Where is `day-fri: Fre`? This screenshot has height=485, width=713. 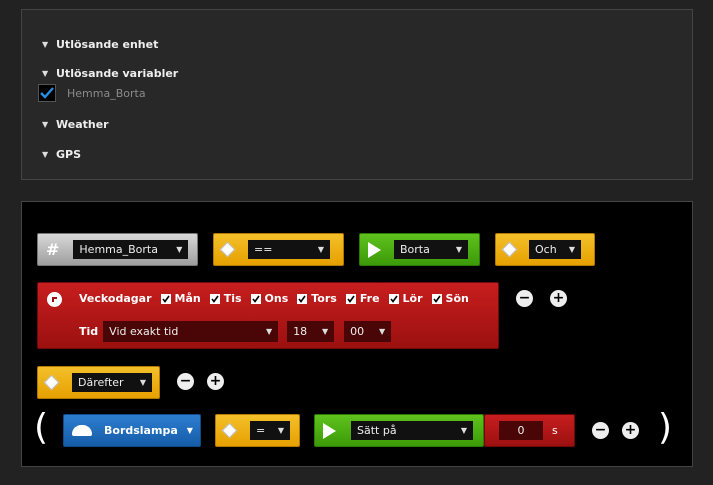 day-fri: Fre is located at coordinates (362, 298).